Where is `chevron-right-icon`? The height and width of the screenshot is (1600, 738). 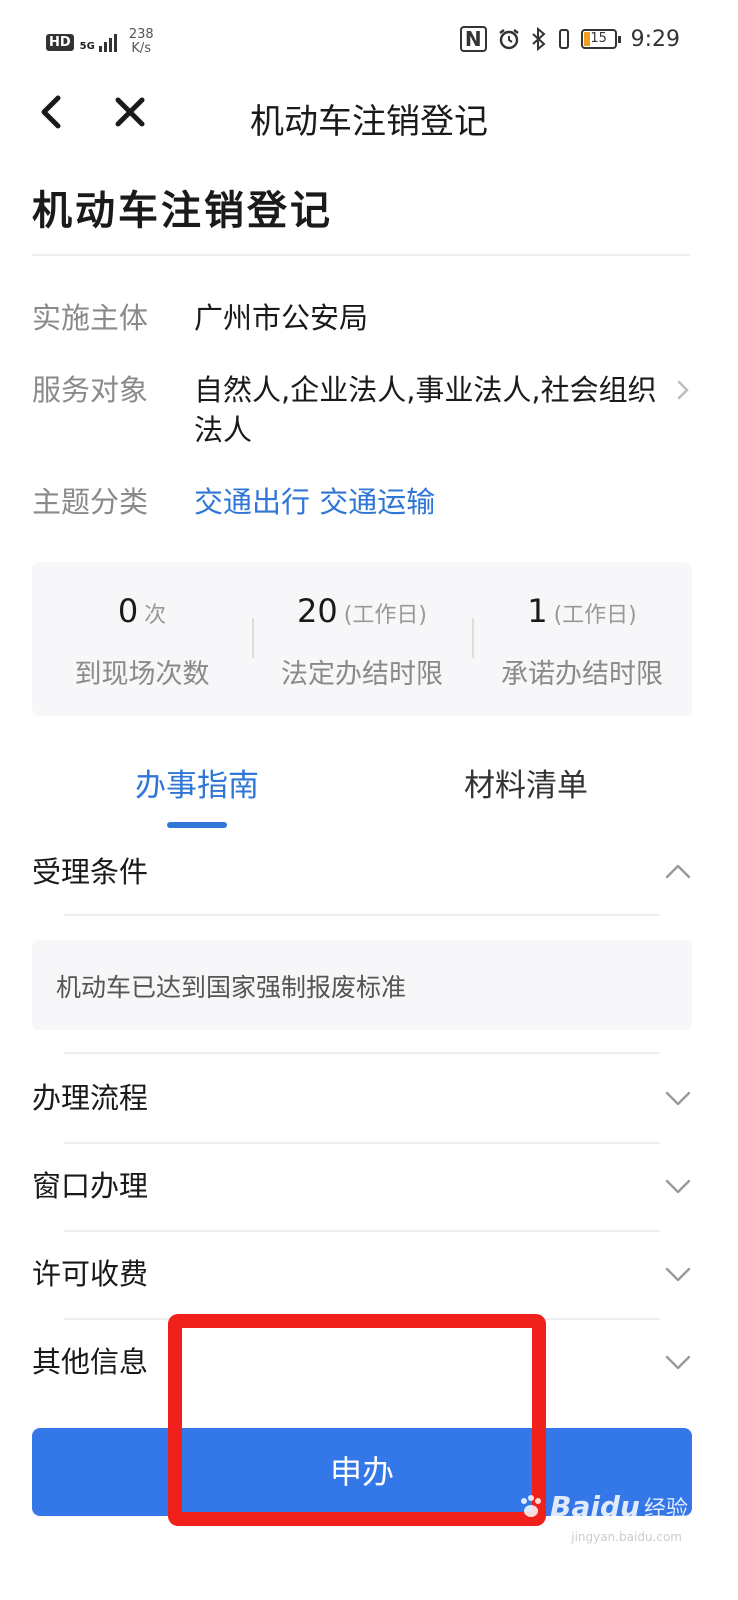
chevron-right-icon is located at coordinates (683, 390).